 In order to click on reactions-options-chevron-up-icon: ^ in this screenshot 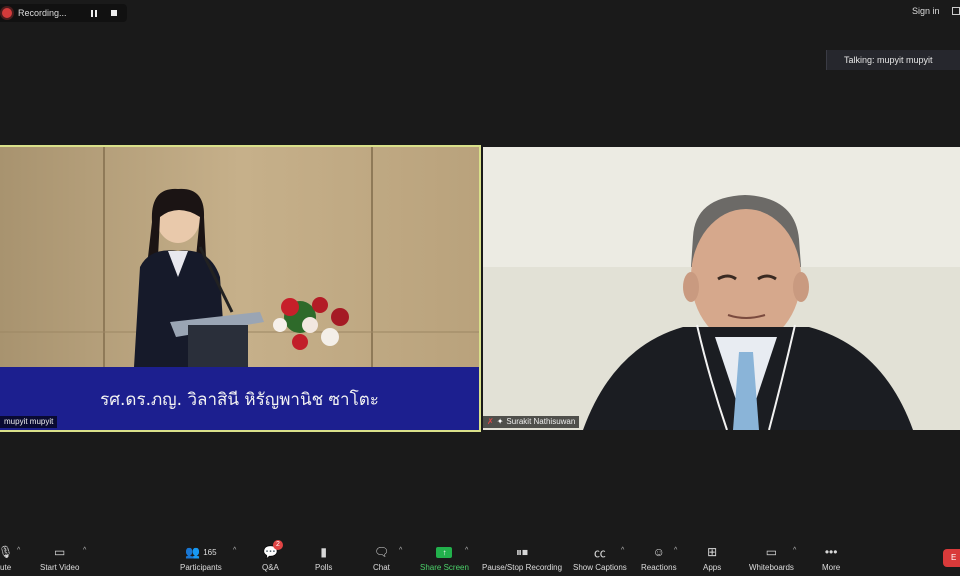, I will do `click(675, 550)`.